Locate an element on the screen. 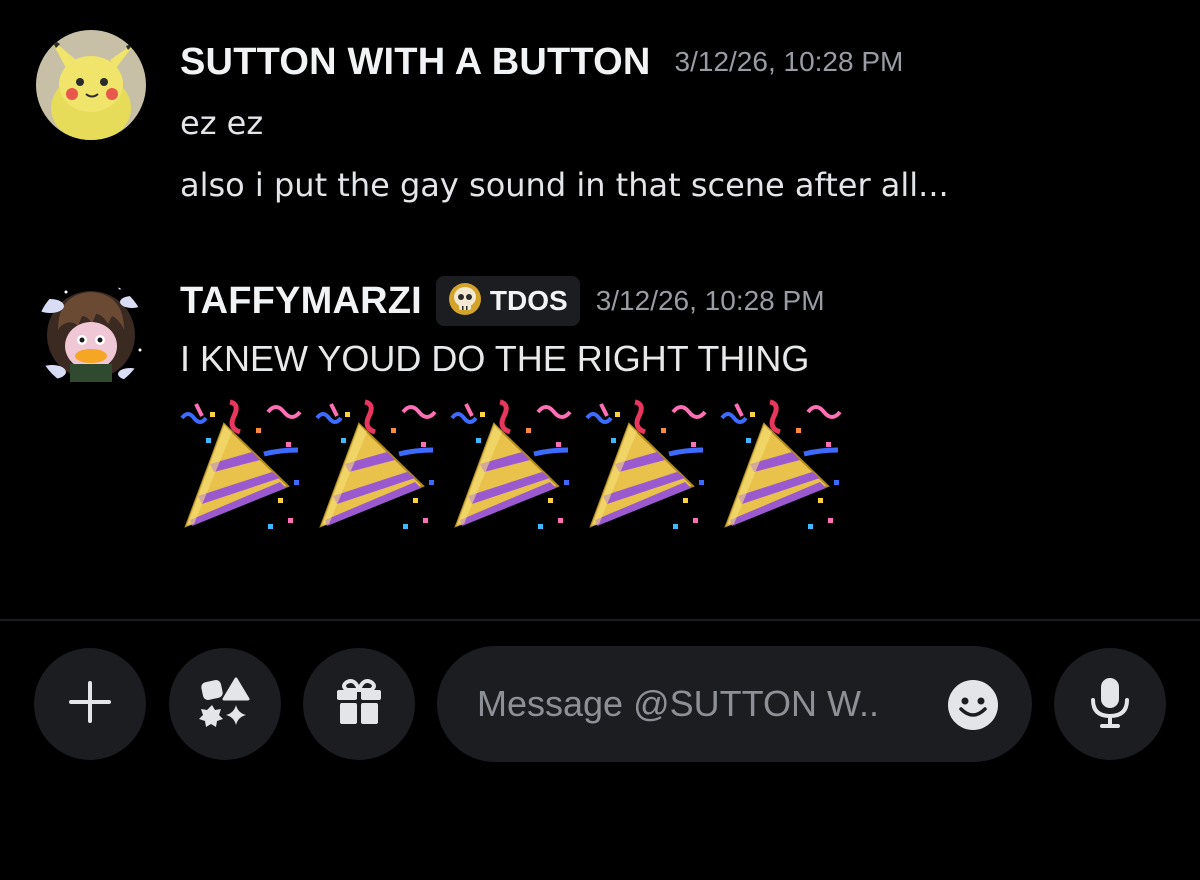  emoji-icon is located at coordinates (973, 705).